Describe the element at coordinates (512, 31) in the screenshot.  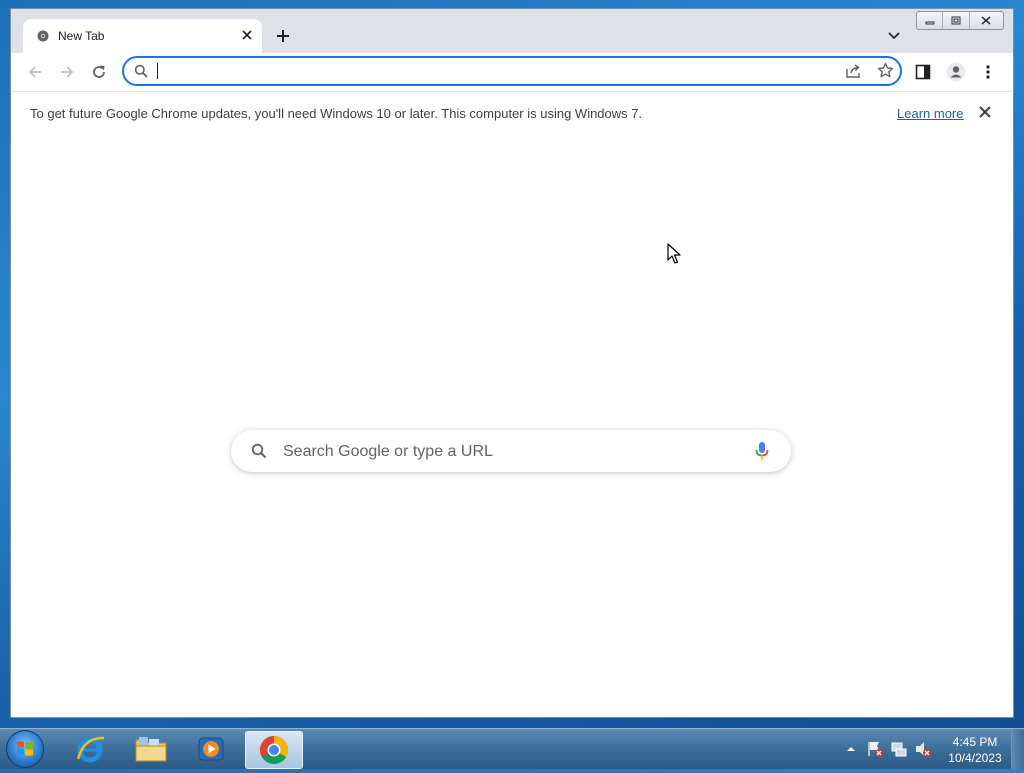
I see `tab-strip: New Tab` at that location.